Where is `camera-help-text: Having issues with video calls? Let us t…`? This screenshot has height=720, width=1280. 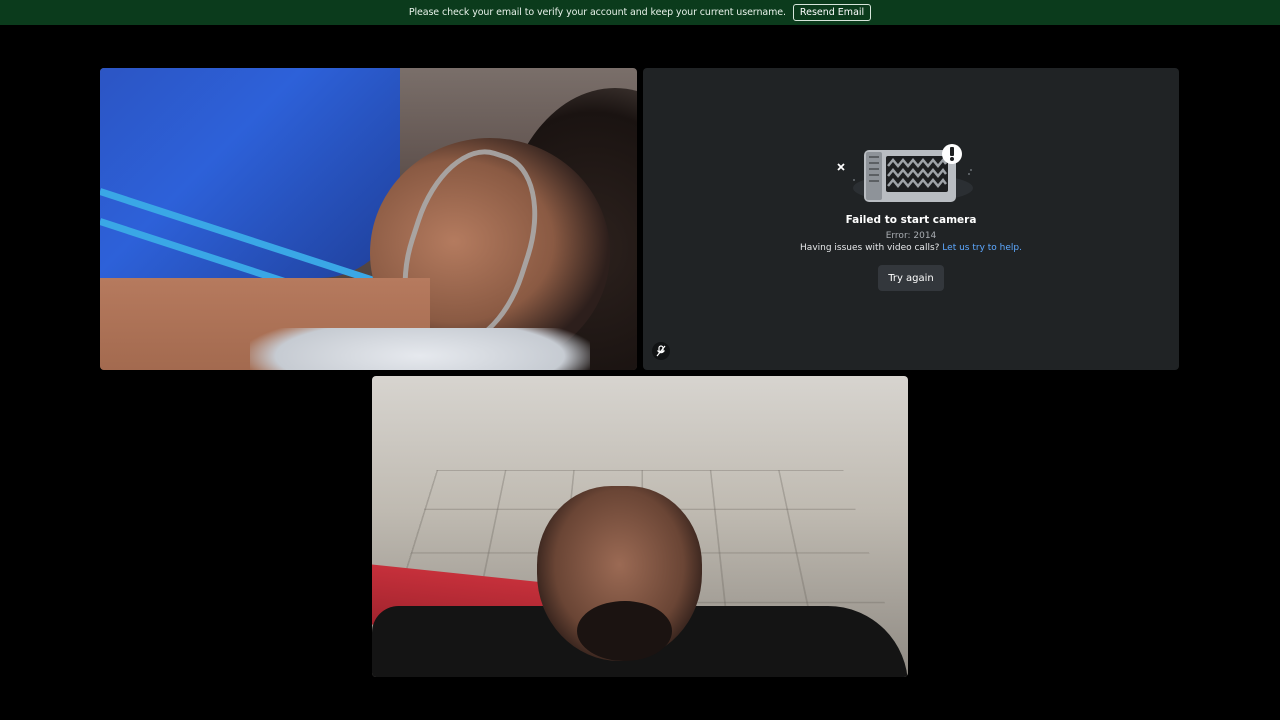
camera-help-text: Having issues with video calls? Let us t… is located at coordinates (911, 248).